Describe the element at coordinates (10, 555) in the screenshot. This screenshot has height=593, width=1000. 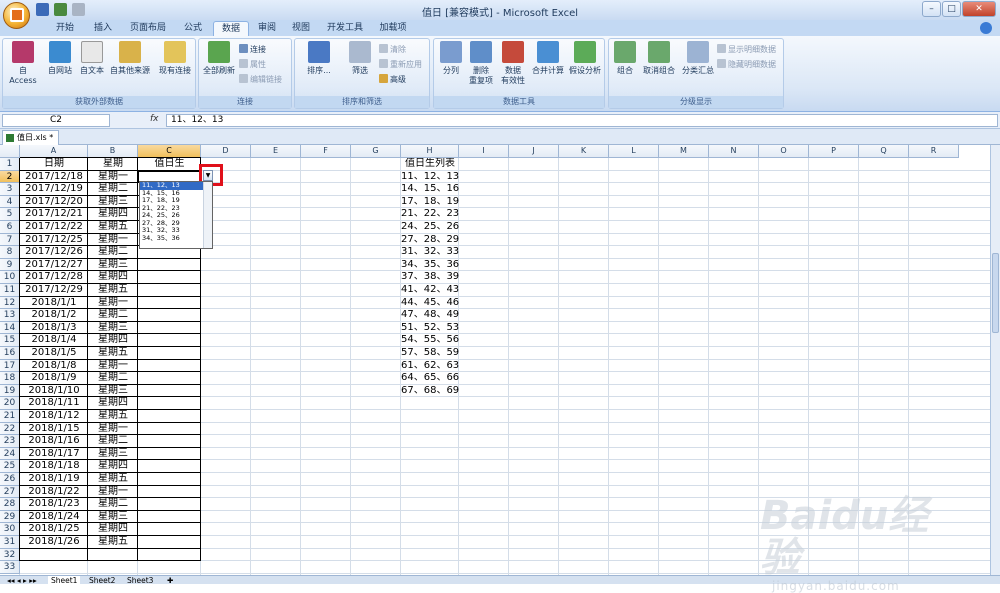
I see `row-header: 32` at that location.